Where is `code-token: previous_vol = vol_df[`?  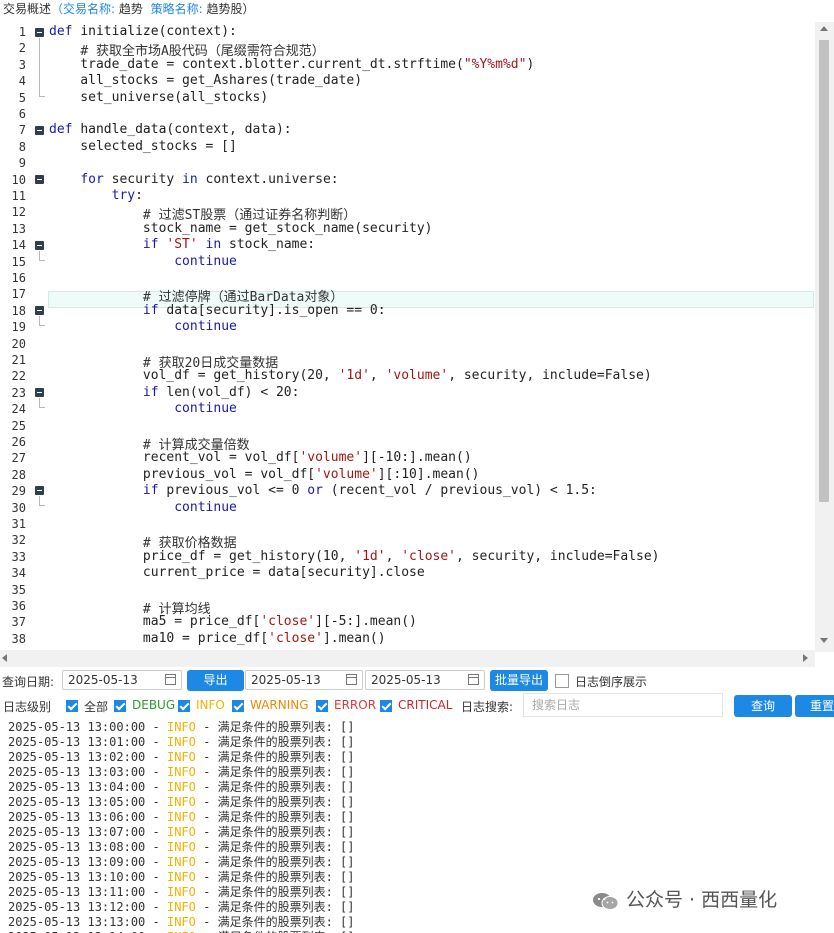 code-token: previous_vol = vol_df[ is located at coordinates (182, 474).